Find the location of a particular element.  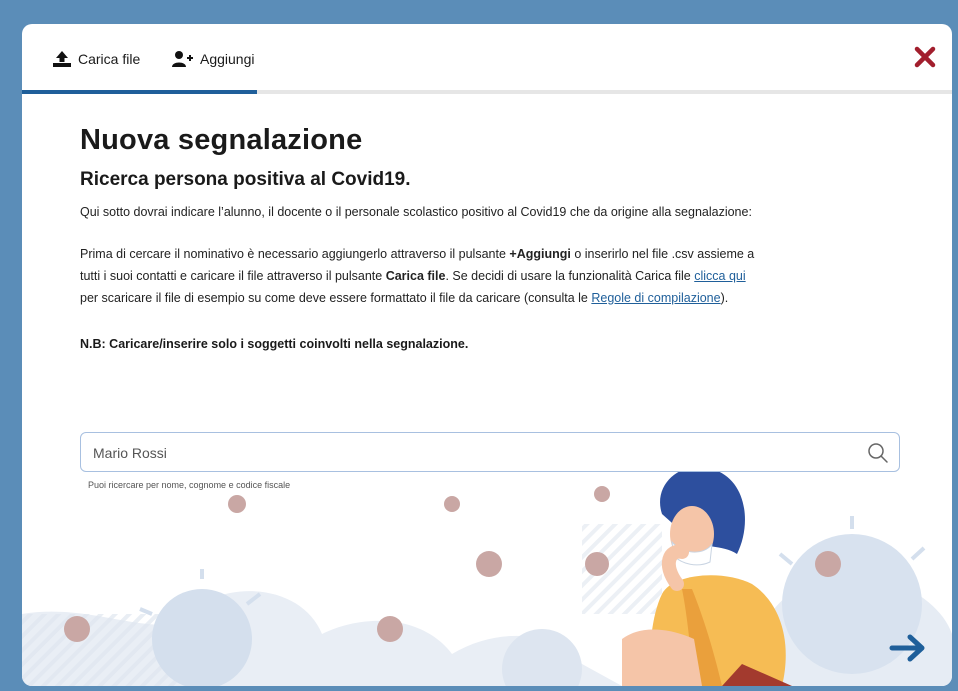

tab-add-person: Aggiungi is located at coordinates (213, 59).